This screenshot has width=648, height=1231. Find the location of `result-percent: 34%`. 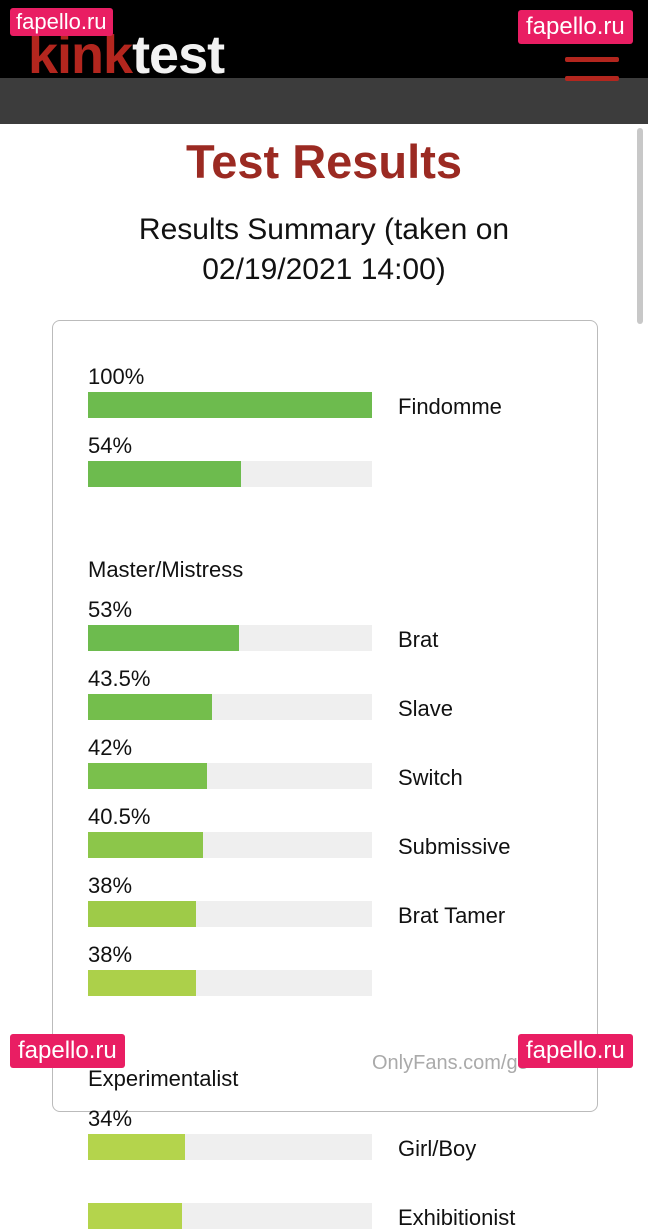

result-percent: 34% is located at coordinates (110, 1118).